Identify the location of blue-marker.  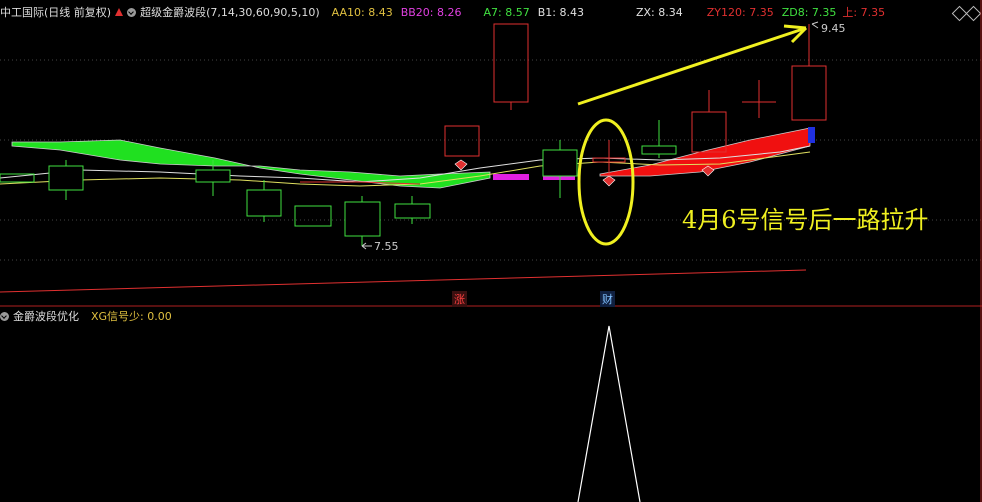
(811, 135).